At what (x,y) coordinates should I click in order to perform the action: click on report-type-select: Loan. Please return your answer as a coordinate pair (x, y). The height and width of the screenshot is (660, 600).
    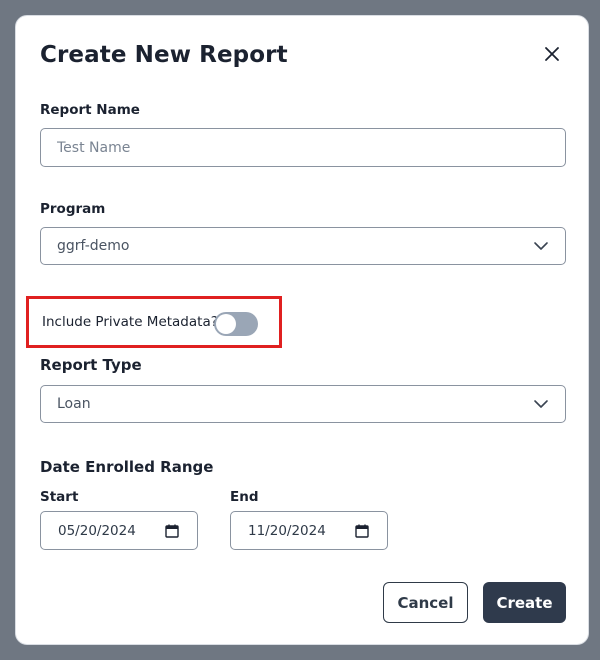
    Looking at the image, I should click on (303, 404).